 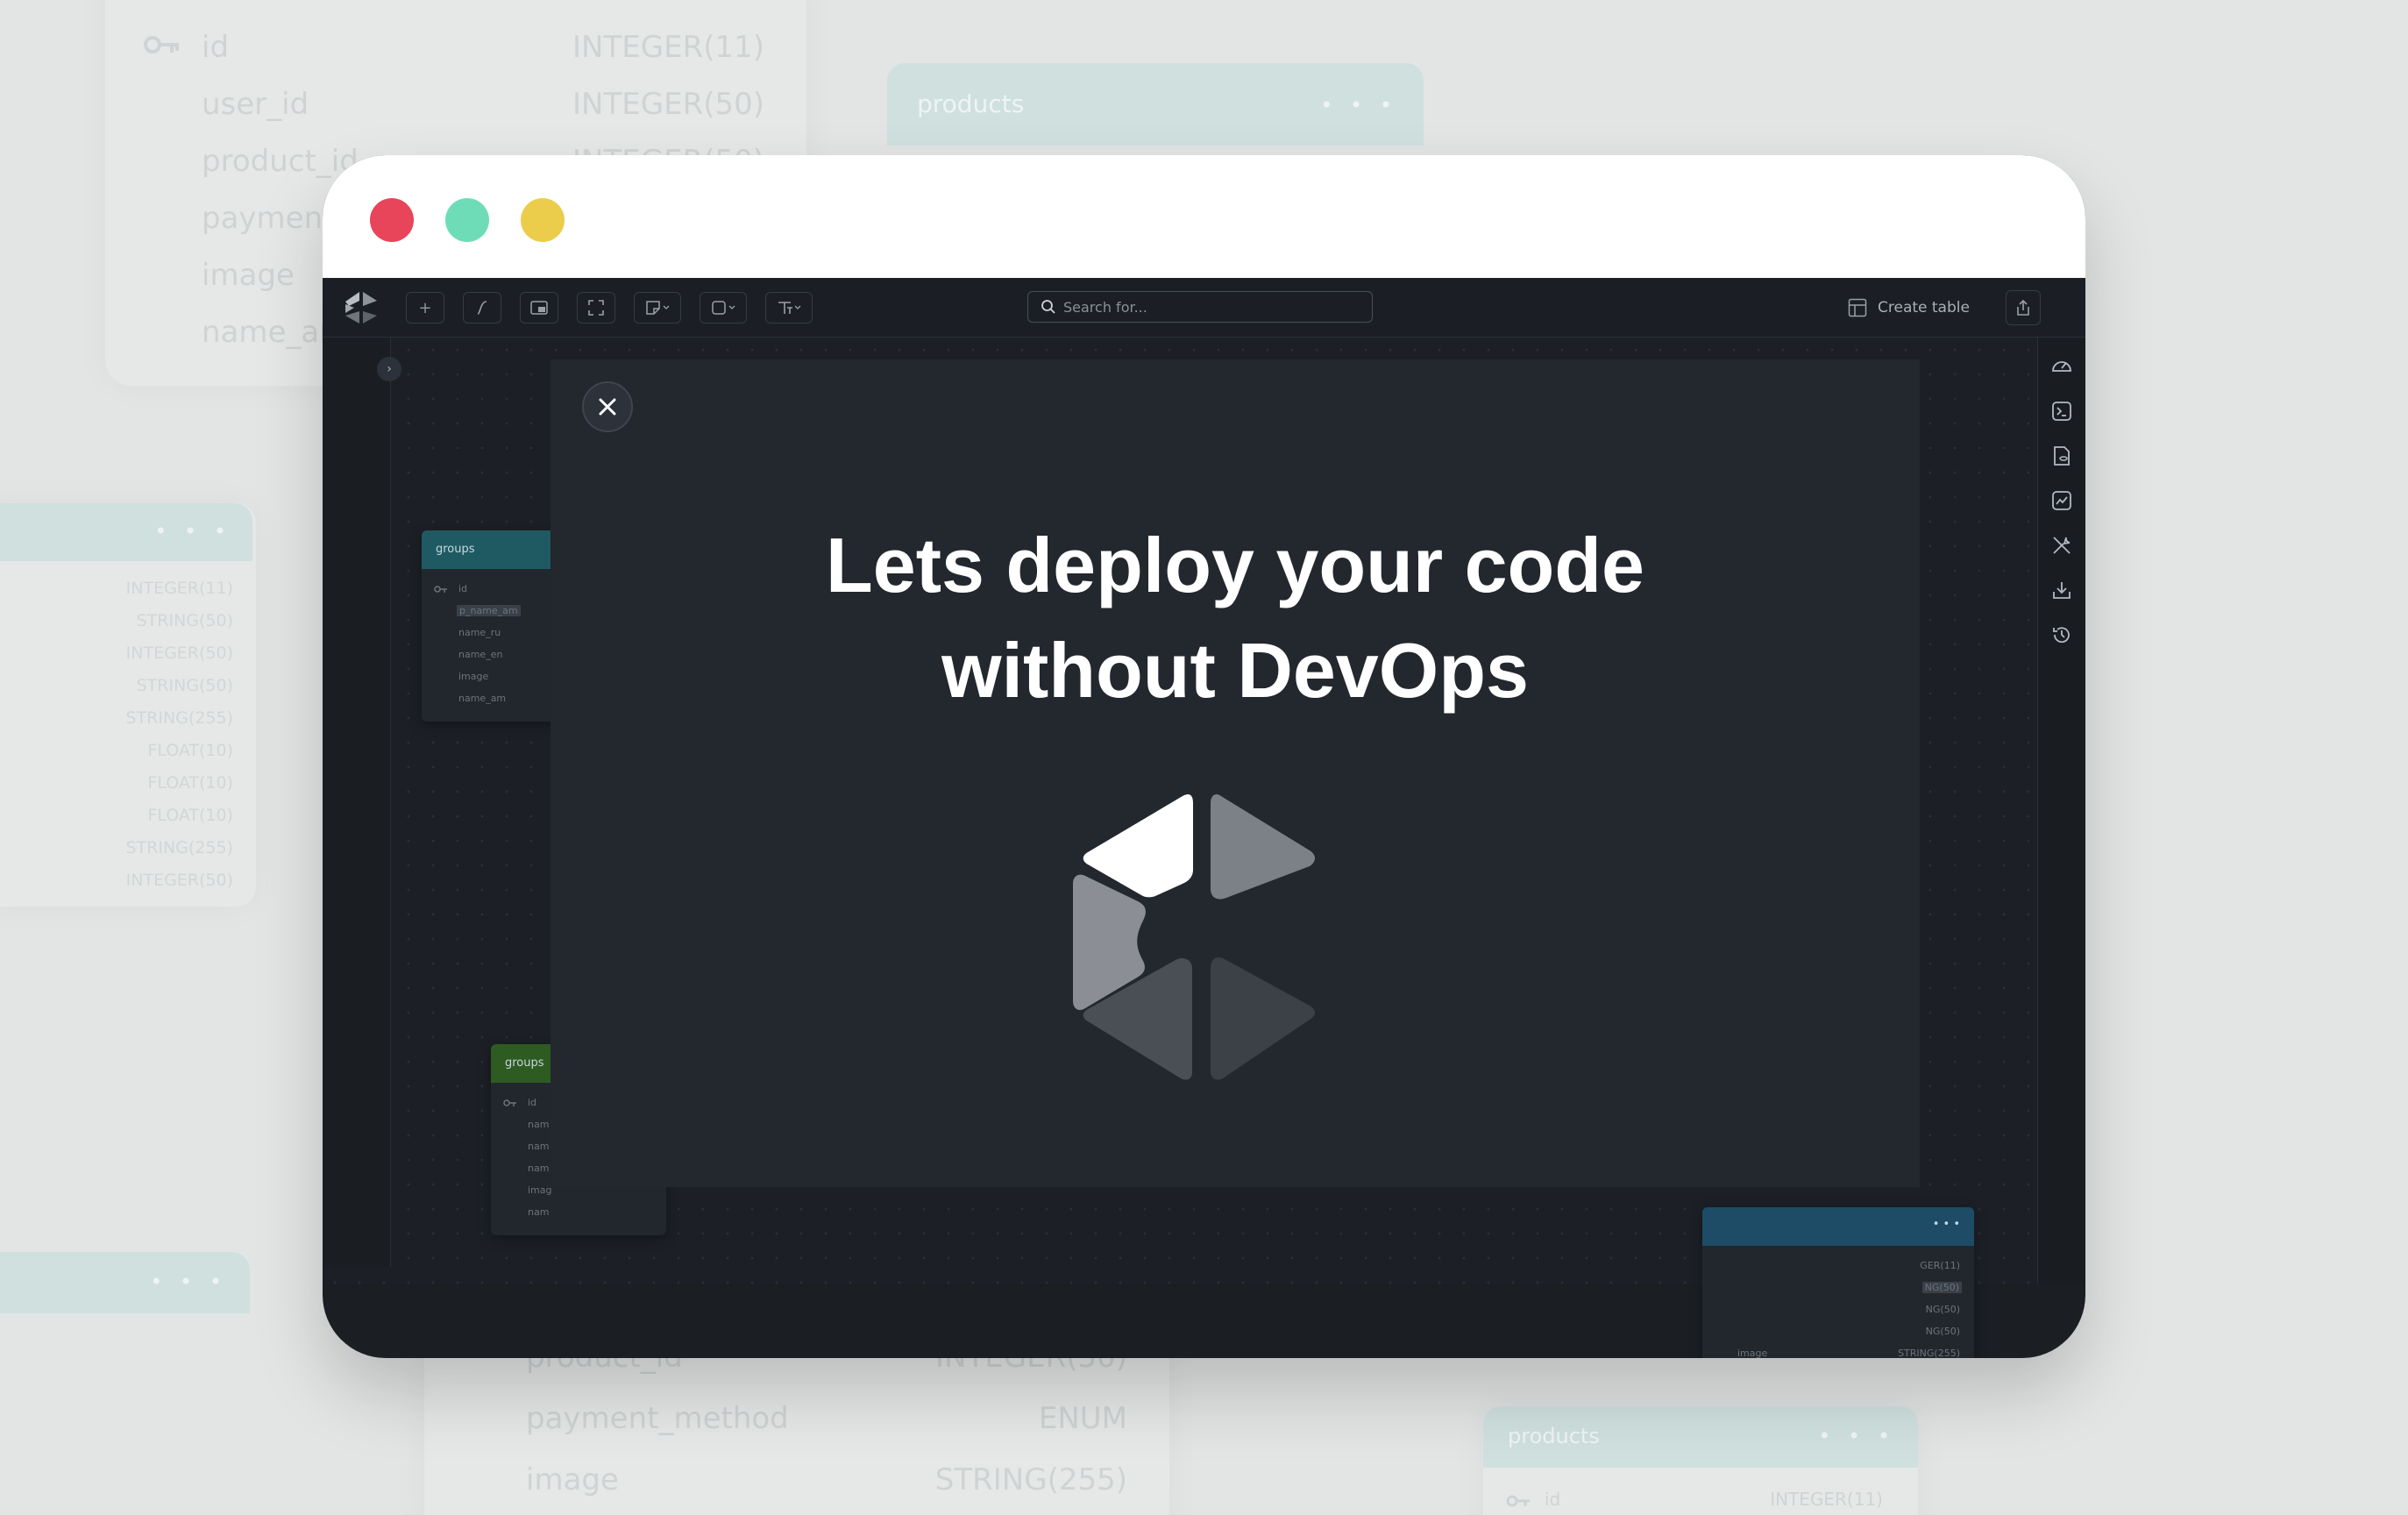 I want to click on curve-icon, so click(x=482, y=308).